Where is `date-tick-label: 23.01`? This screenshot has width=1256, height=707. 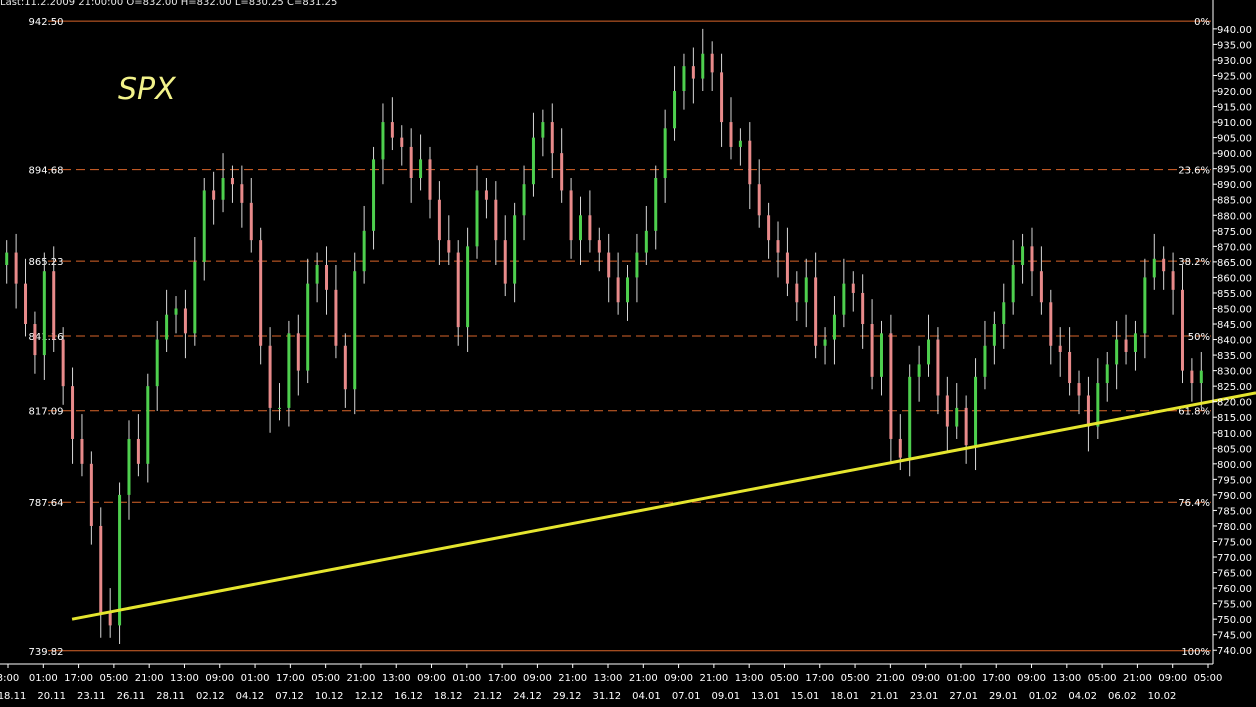 date-tick-label: 23.01 is located at coordinates (924, 696).